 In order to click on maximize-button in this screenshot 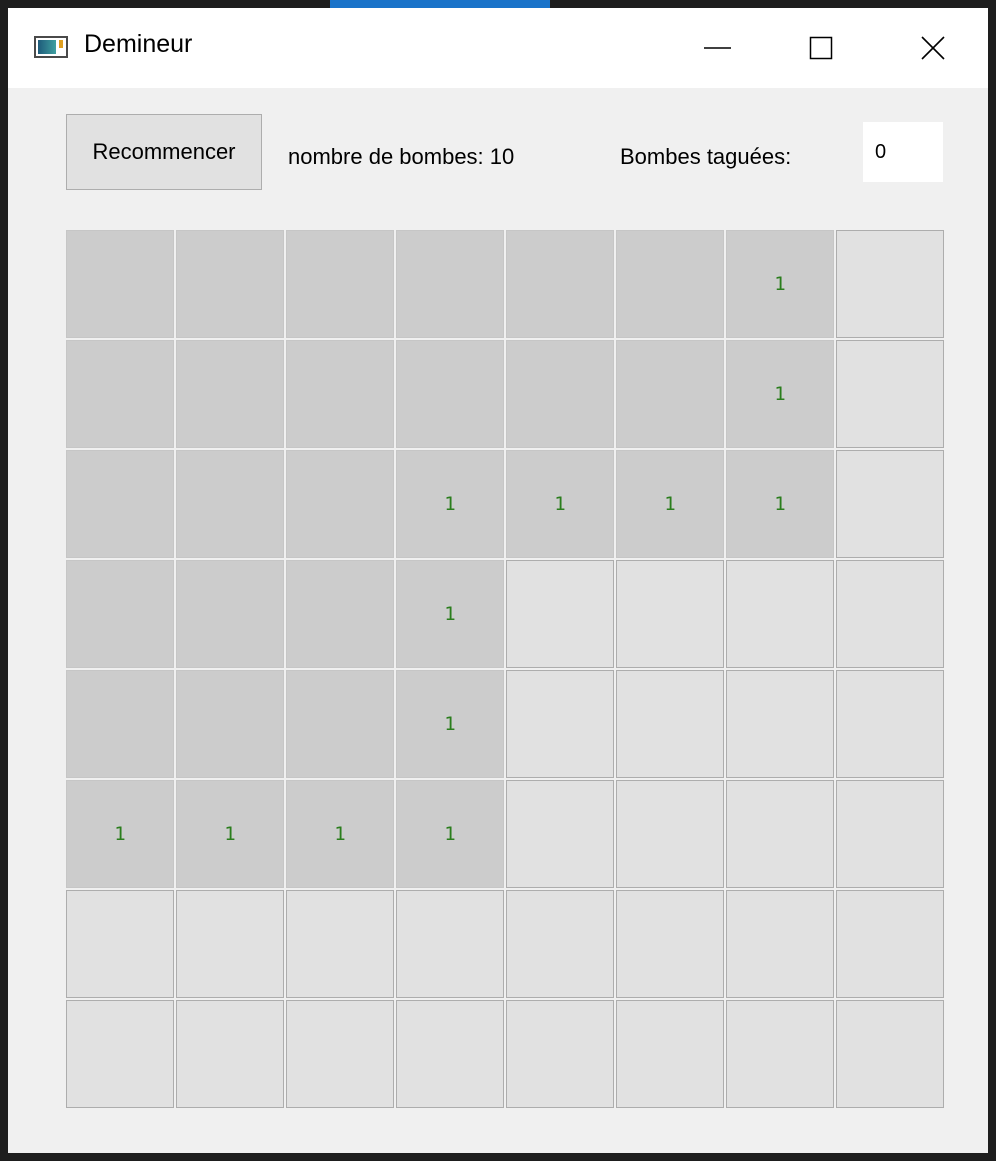, I will do `click(823, 48)`.